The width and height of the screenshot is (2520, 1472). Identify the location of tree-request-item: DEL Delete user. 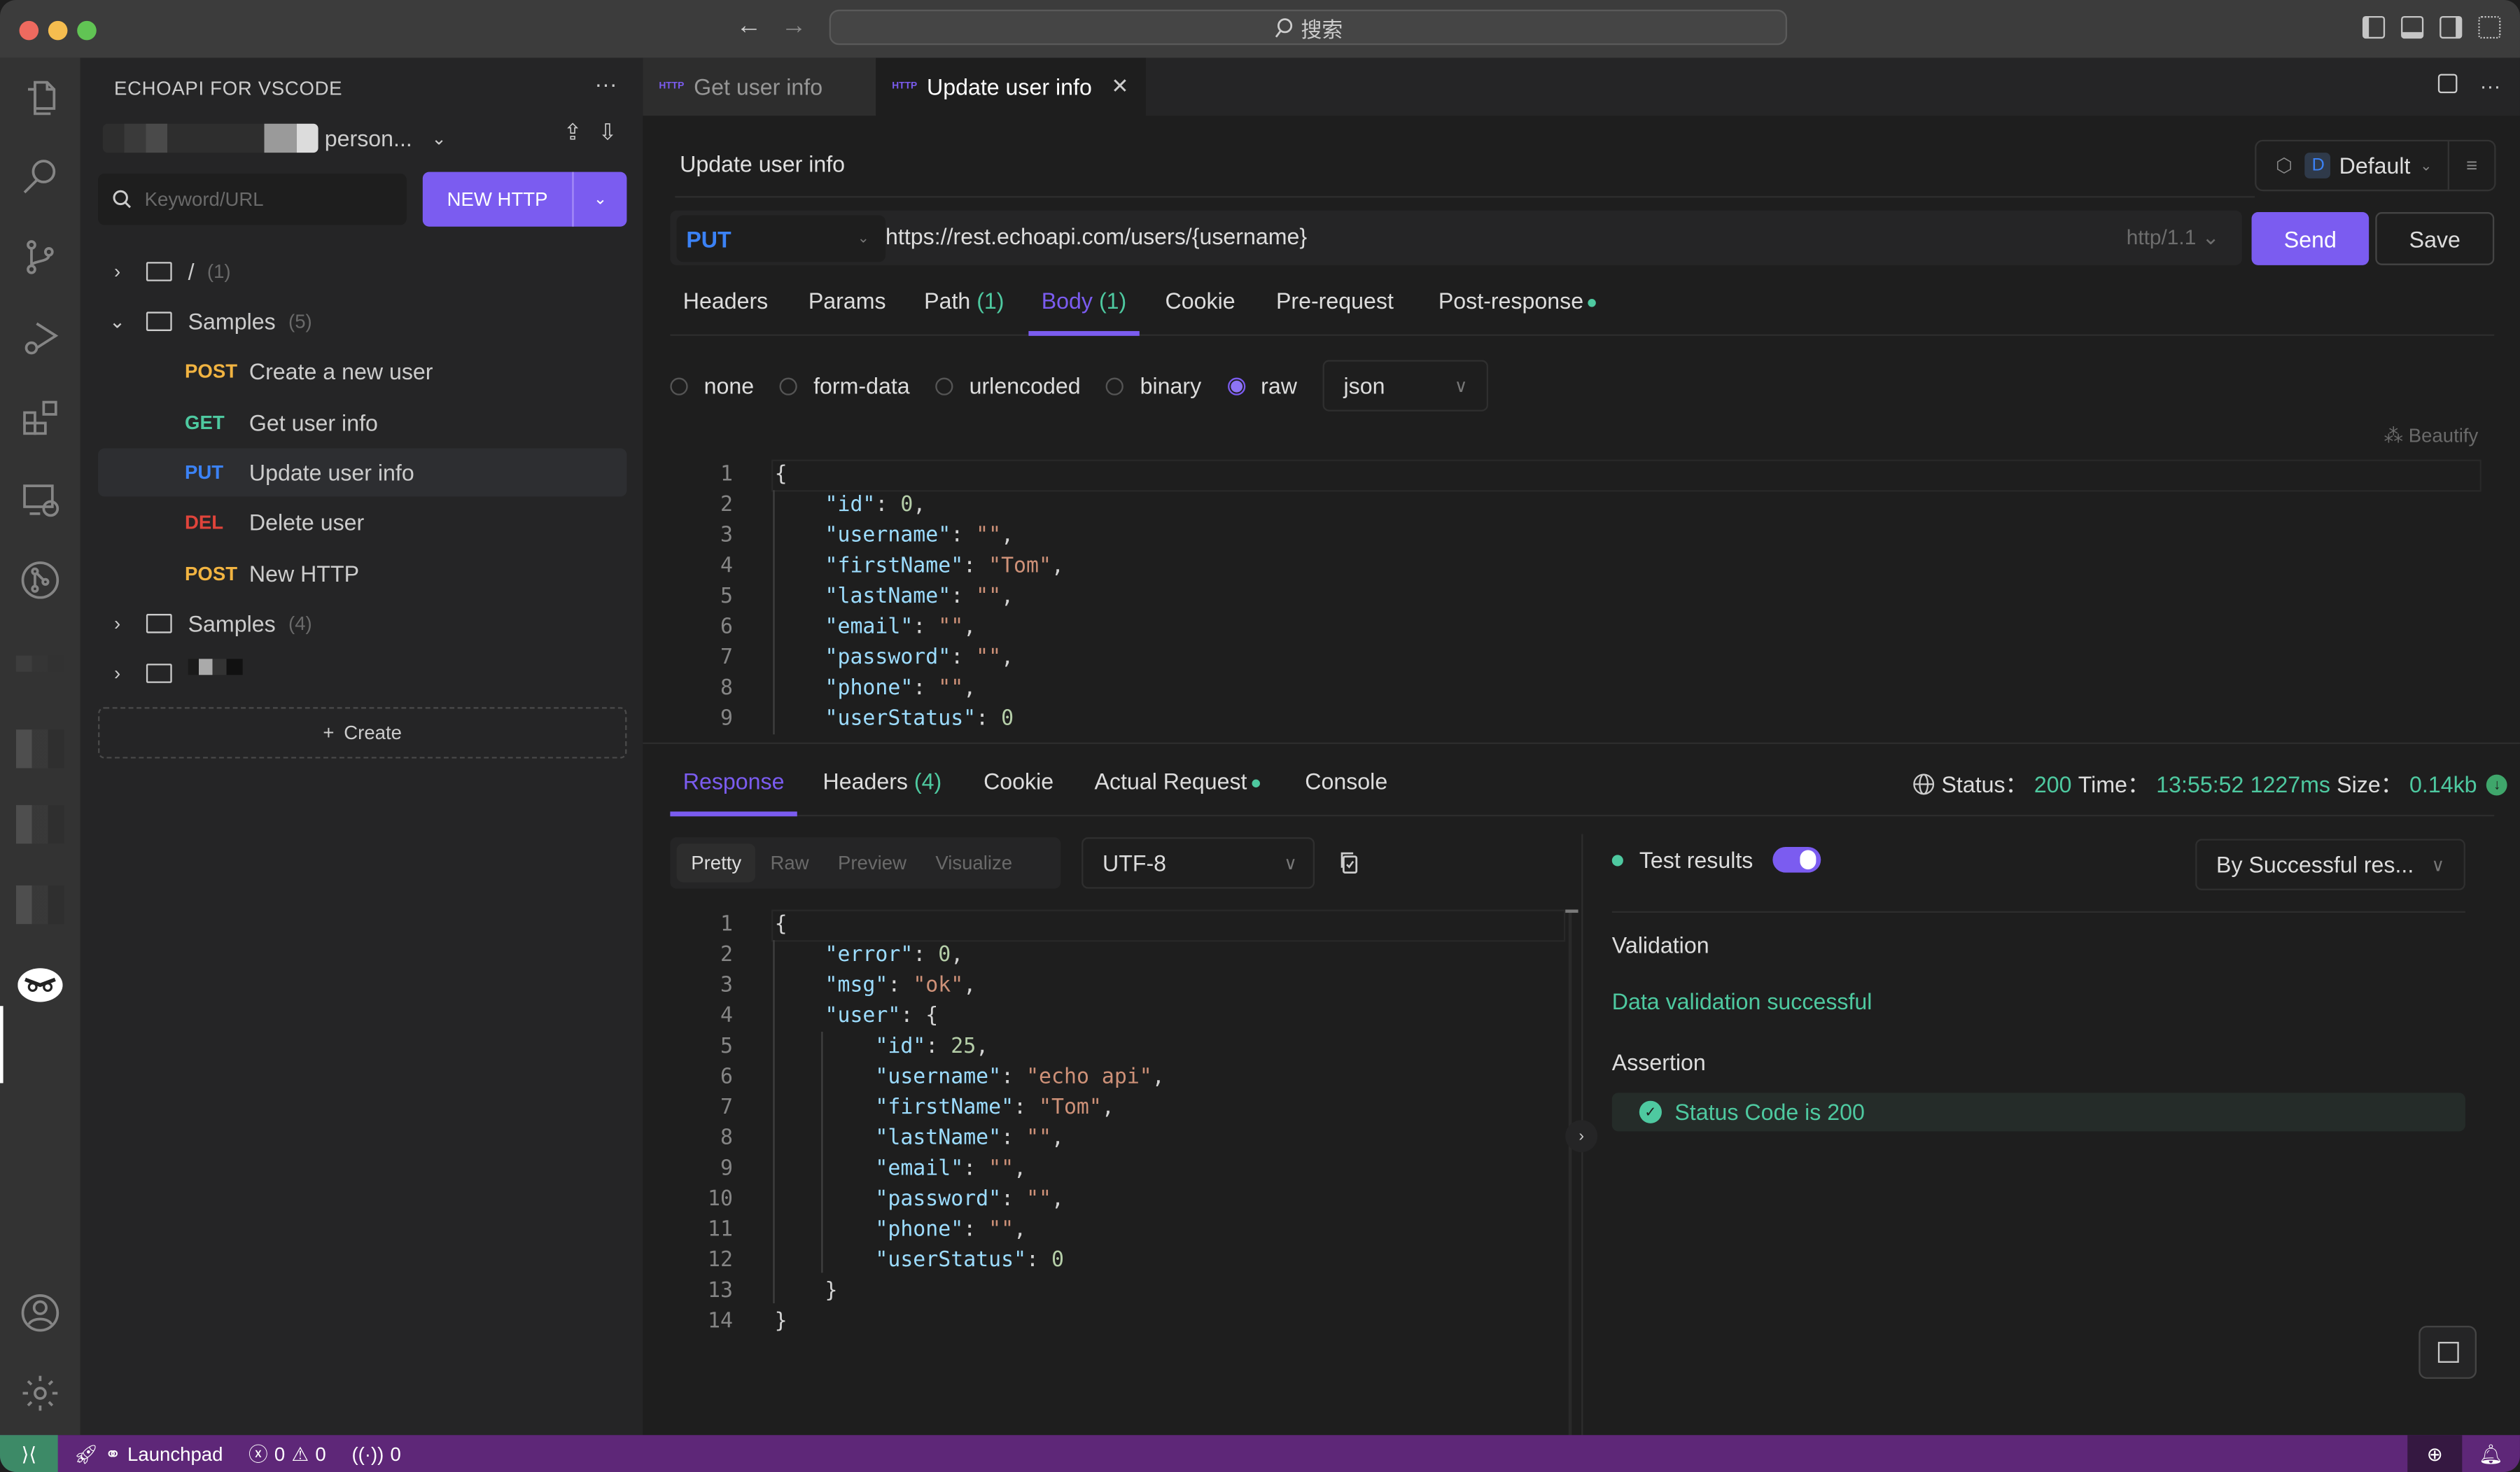
(362, 522).